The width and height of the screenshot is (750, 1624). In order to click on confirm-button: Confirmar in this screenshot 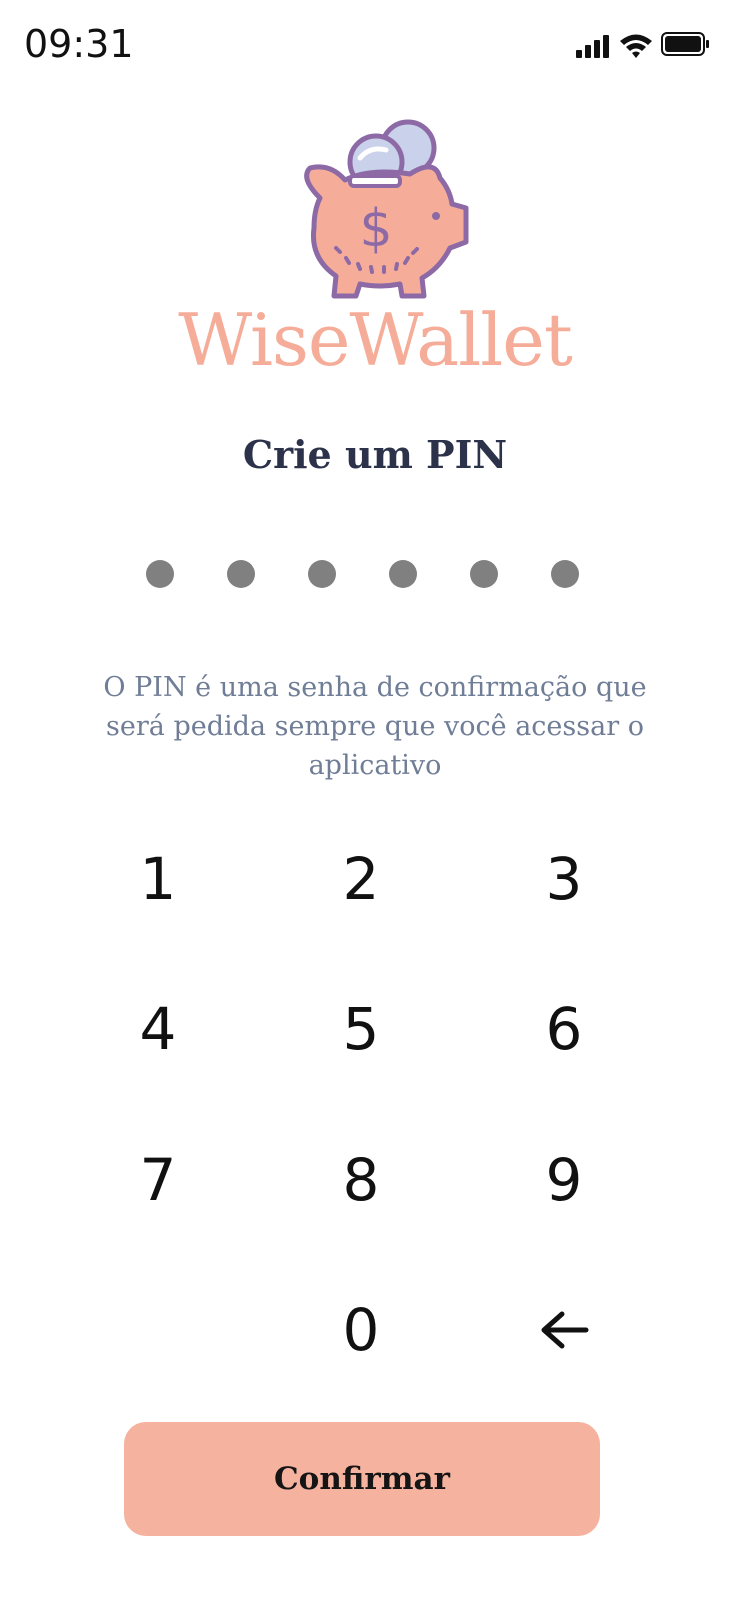, I will do `click(362, 1479)`.